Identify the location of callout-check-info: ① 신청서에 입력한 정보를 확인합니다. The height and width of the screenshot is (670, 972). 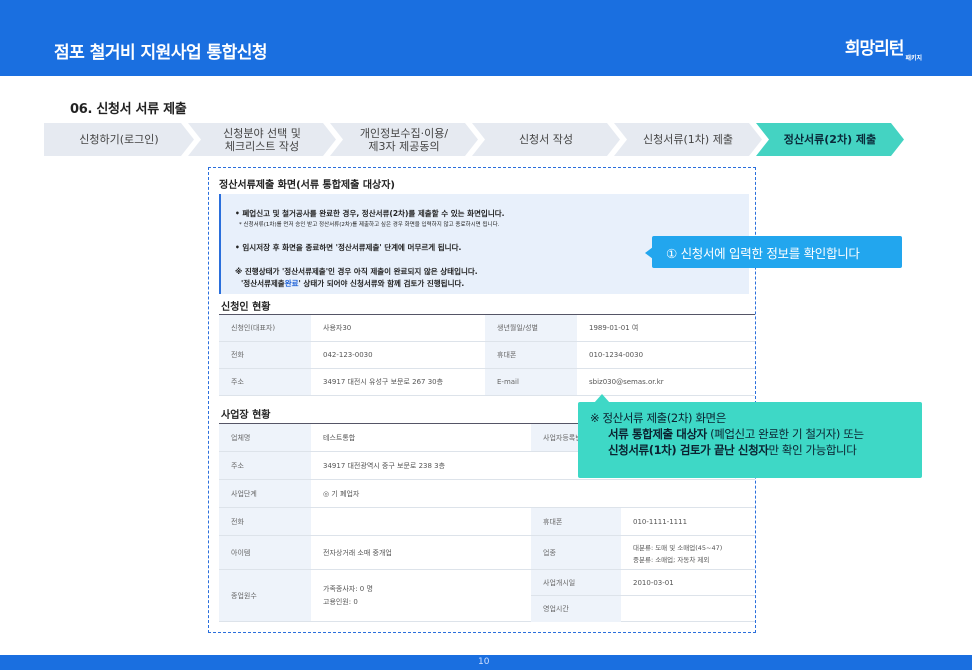
(773, 252).